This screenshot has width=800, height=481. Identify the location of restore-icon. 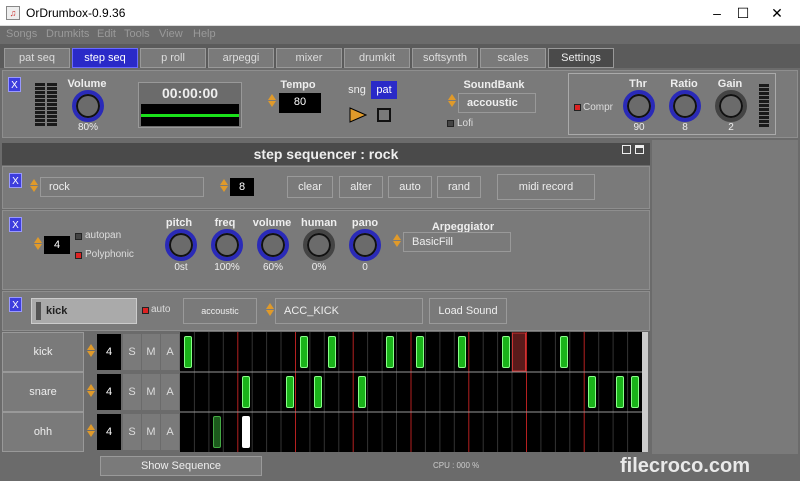
(639, 149).